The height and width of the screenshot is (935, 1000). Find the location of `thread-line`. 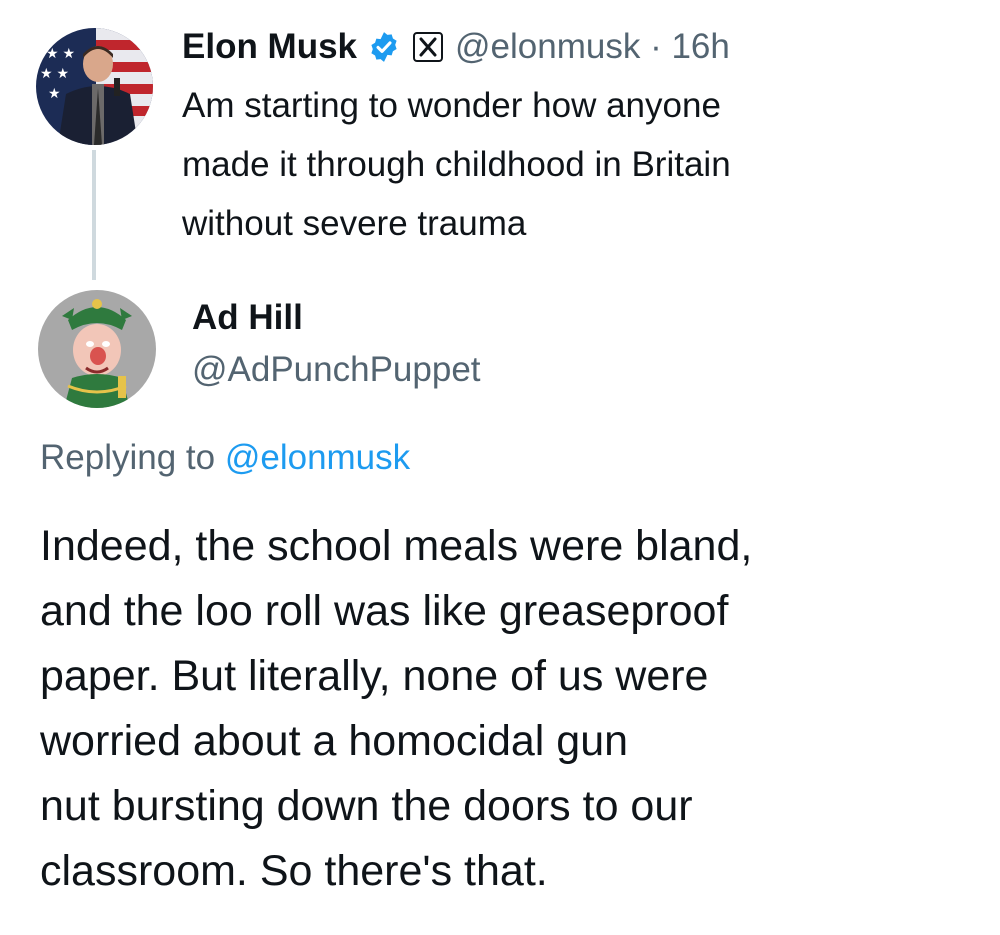

thread-line is located at coordinates (94, 215).